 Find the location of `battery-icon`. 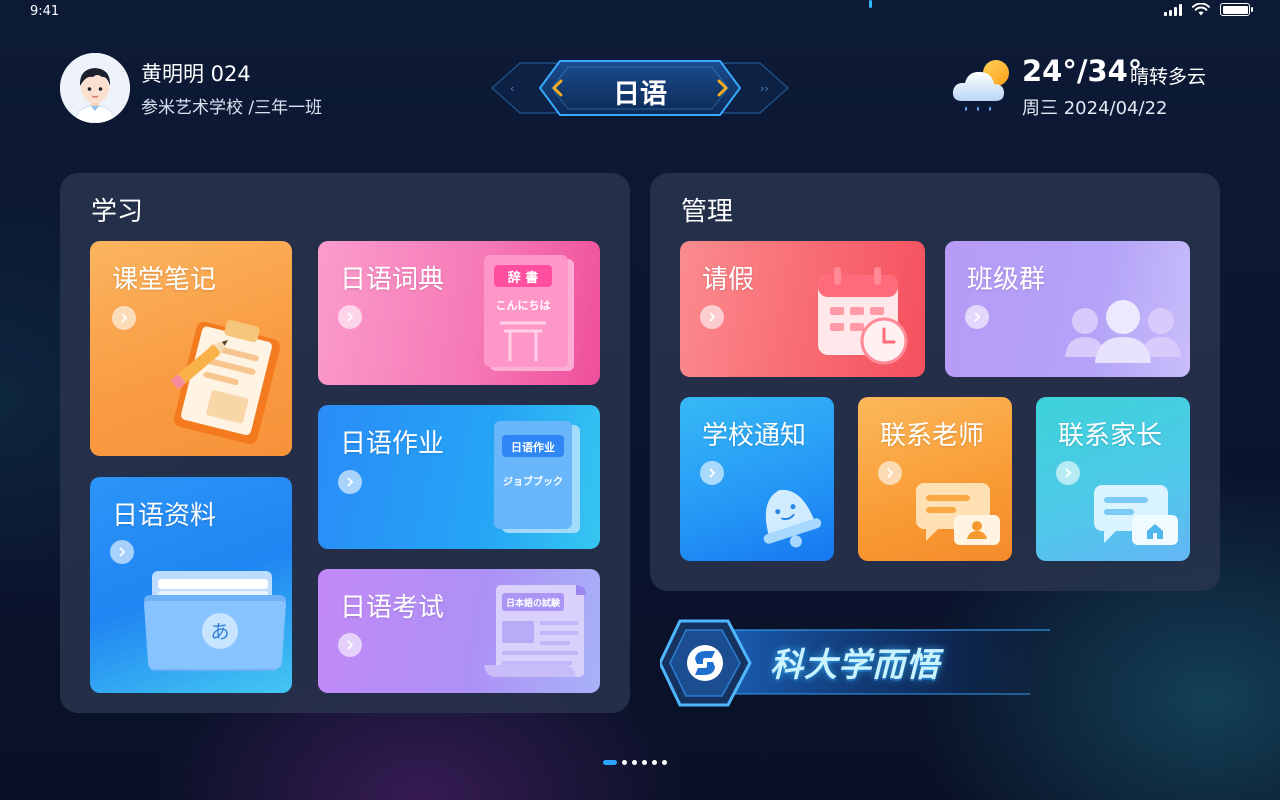

battery-icon is located at coordinates (1236, 9).